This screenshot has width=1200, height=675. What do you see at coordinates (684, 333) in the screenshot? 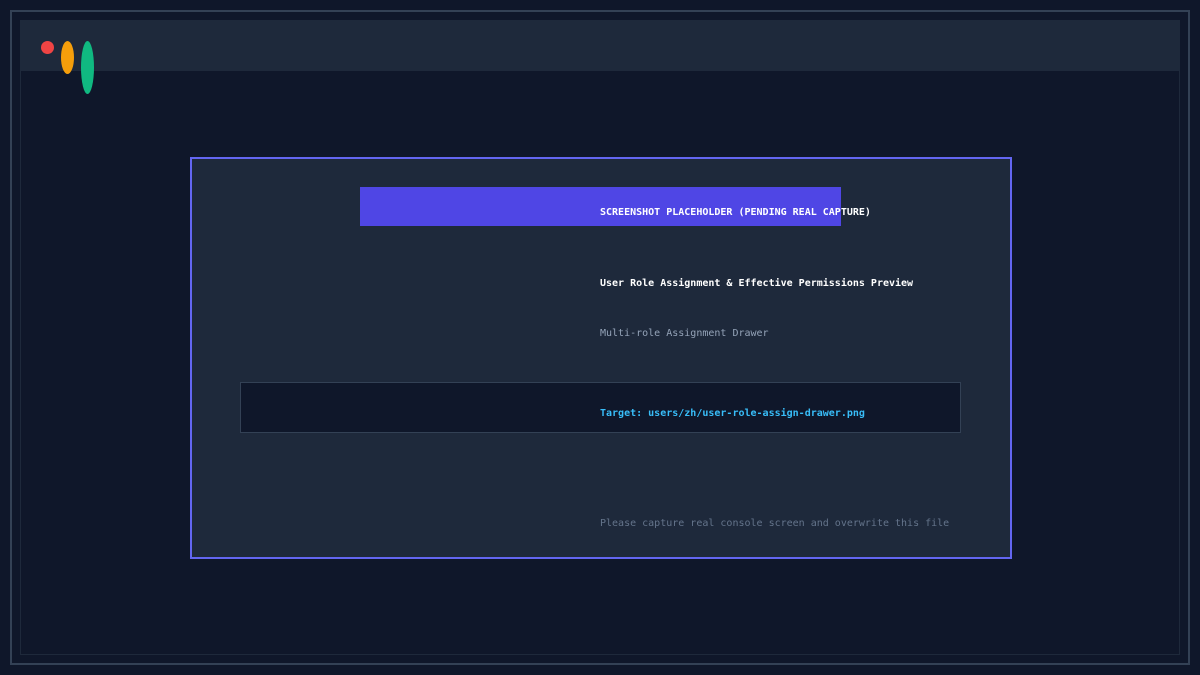
I see `placeholder-subtitle: Multi-role Assignment Drawer` at bounding box center [684, 333].